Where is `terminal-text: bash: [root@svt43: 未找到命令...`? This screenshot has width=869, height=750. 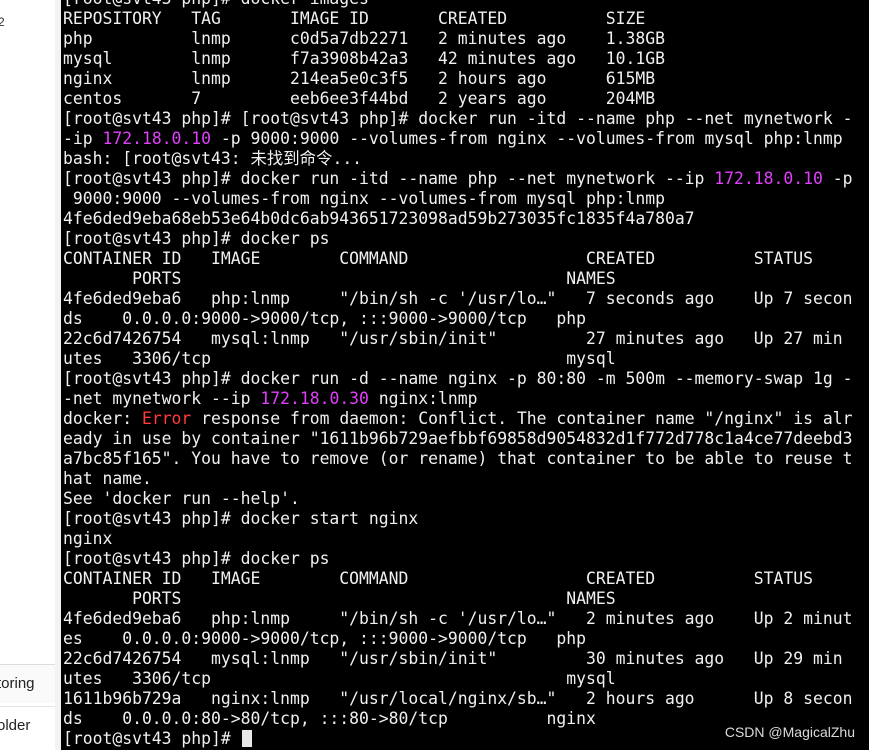
terminal-text: bash: [root@svt43: 未找到命令... is located at coordinates (213, 158).